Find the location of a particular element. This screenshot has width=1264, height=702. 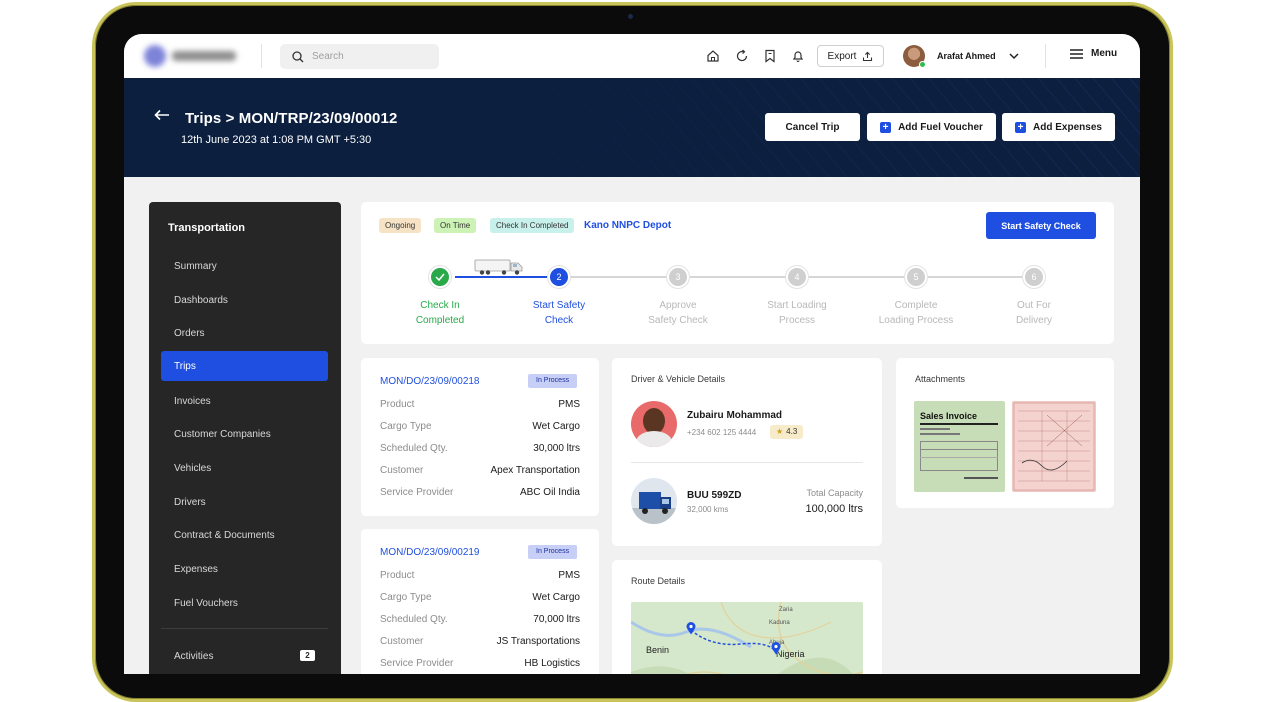

sidebar-item-vehicles: Vehicles is located at coordinates (244, 468).